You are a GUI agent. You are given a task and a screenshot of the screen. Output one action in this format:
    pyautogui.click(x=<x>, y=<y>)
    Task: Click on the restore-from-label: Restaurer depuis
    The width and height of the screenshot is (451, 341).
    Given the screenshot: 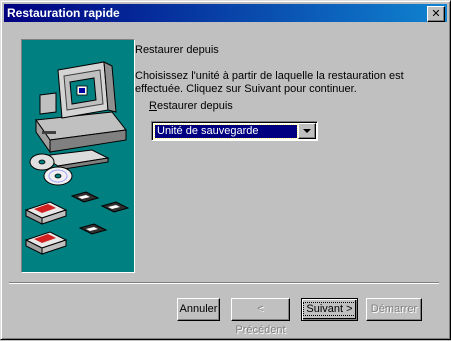 What is the action you would take?
    pyautogui.click(x=191, y=106)
    